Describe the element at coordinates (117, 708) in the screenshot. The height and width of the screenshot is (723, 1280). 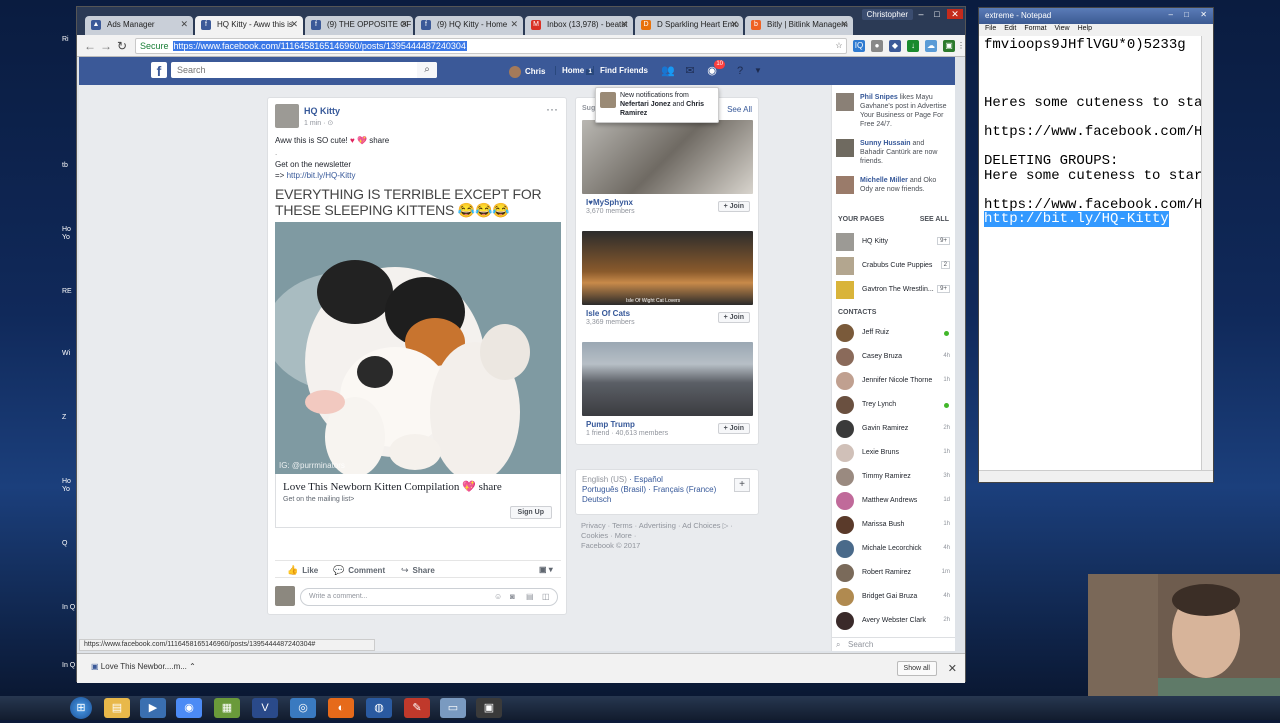
I see `file-explorer-icon: ▤` at that location.